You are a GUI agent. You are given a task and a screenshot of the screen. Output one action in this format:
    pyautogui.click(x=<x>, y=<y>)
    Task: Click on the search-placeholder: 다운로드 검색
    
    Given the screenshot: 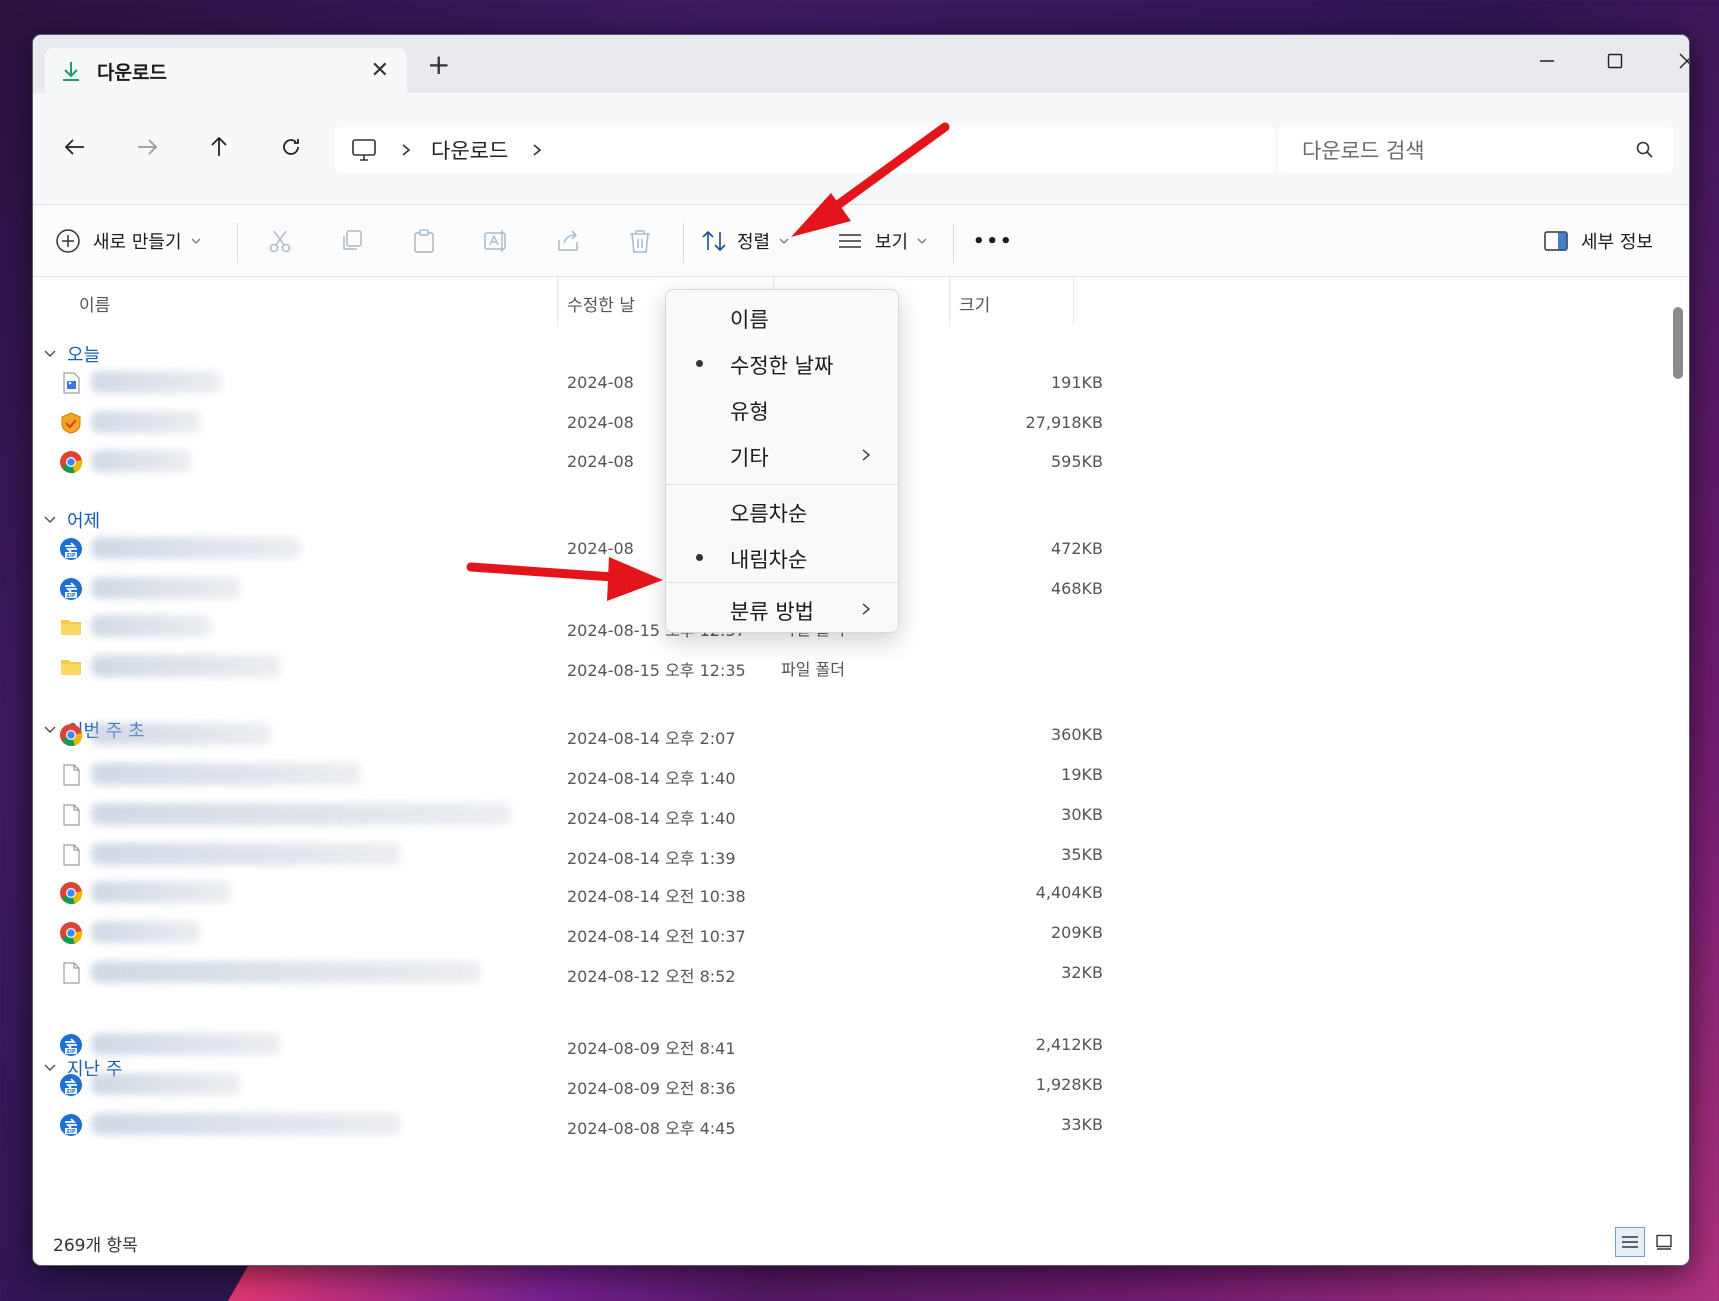 What is the action you would take?
    pyautogui.click(x=1363, y=151)
    